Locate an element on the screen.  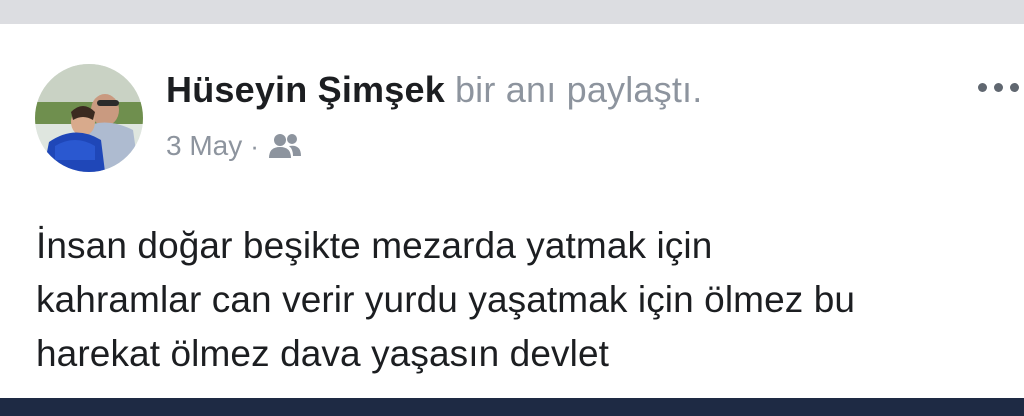
author-avatar is located at coordinates (89, 118).